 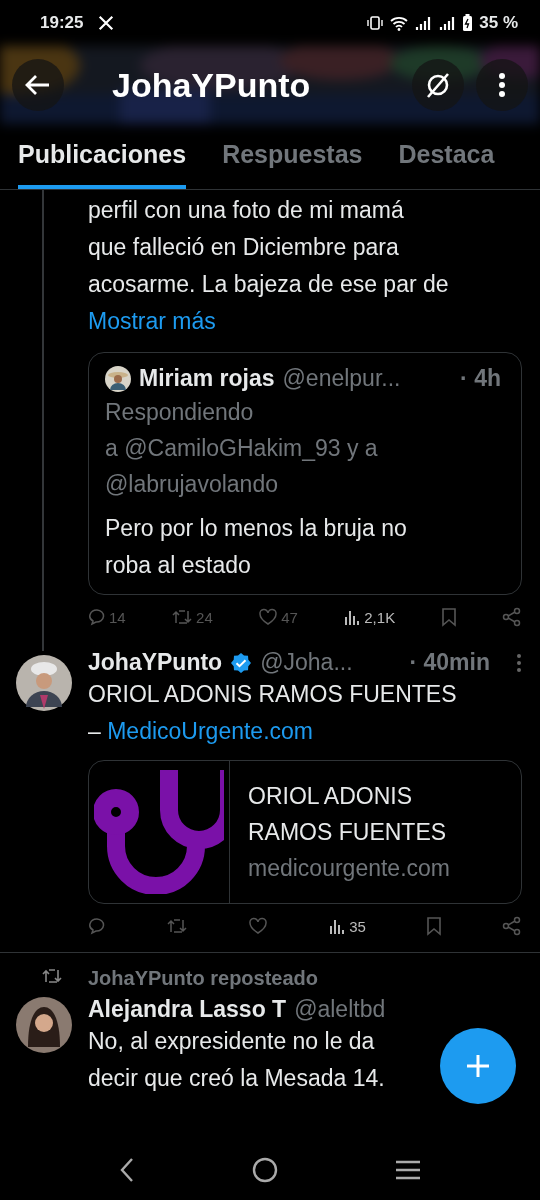 I want to click on plus-icon, so click(x=478, y=1066).